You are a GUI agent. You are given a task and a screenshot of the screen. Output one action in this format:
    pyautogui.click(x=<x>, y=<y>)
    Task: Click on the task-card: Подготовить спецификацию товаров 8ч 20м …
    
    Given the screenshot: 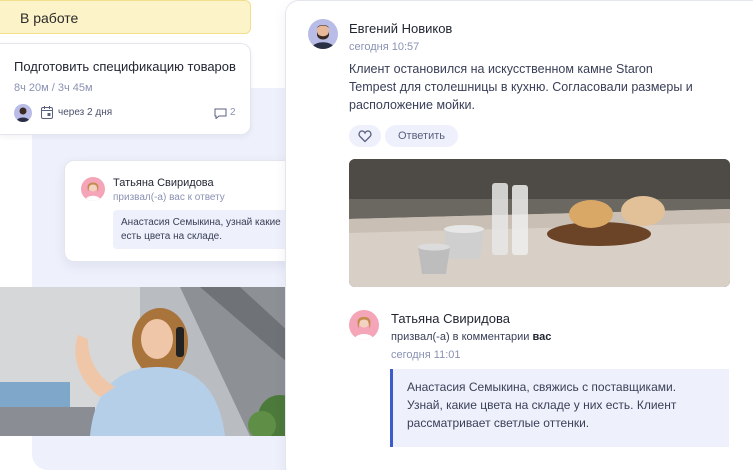 What is the action you would take?
    pyautogui.click(x=125, y=89)
    